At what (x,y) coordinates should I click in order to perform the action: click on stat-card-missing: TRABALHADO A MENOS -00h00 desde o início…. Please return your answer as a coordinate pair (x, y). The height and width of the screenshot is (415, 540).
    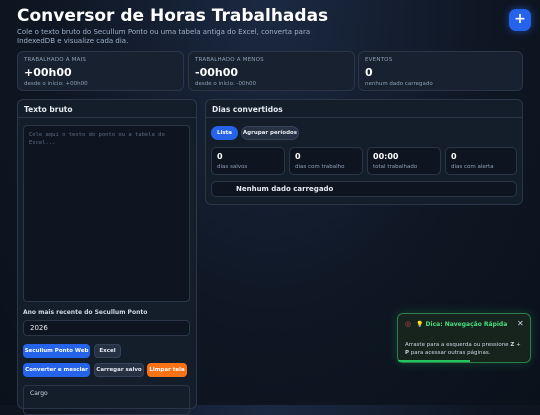
    Looking at the image, I should click on (271, 71).